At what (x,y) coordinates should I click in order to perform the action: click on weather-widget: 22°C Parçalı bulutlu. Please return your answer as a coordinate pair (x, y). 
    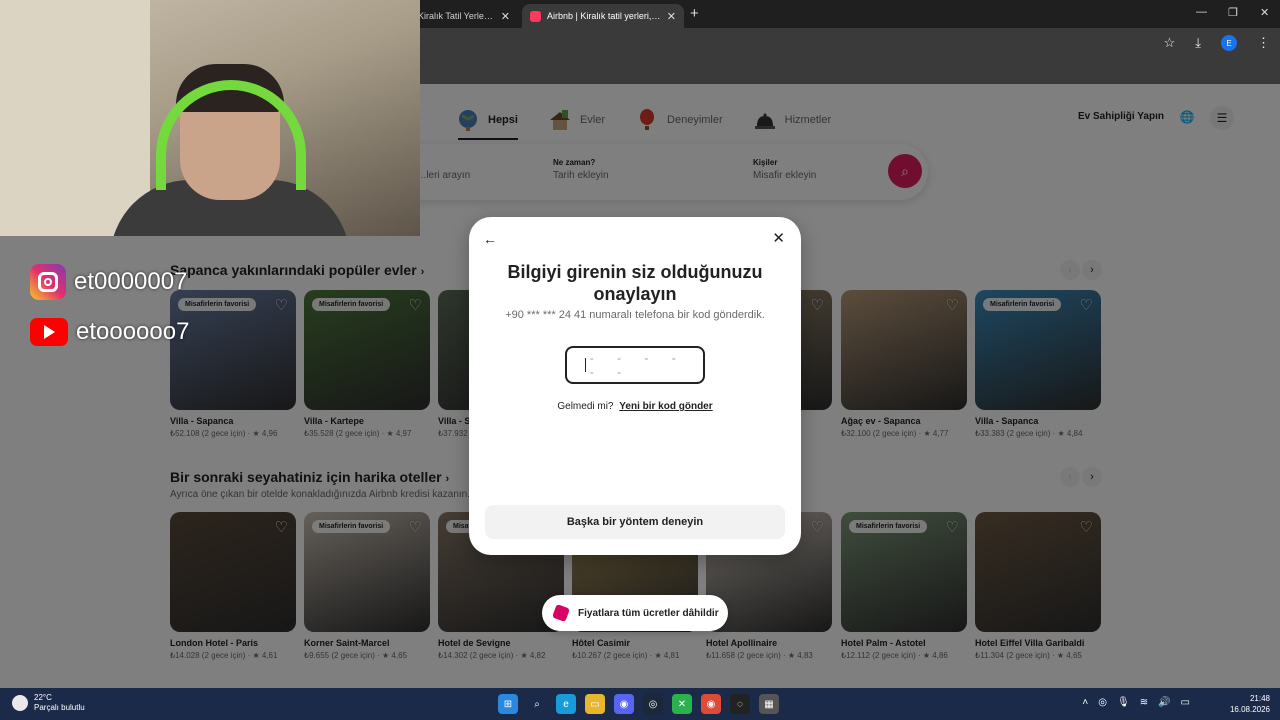
    Looking at the image, I should click on (48, 703).